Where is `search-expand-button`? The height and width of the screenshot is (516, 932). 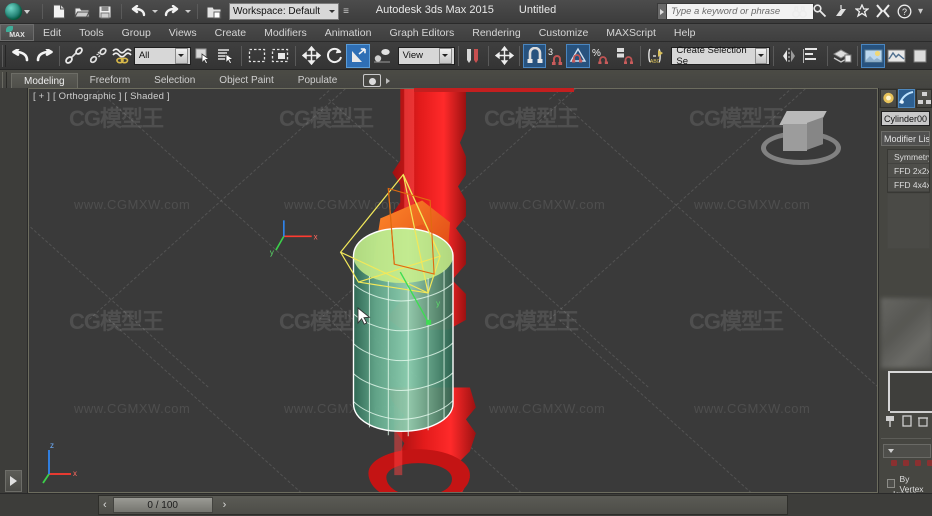
search-expand-button is located at coordinates (661, 11).